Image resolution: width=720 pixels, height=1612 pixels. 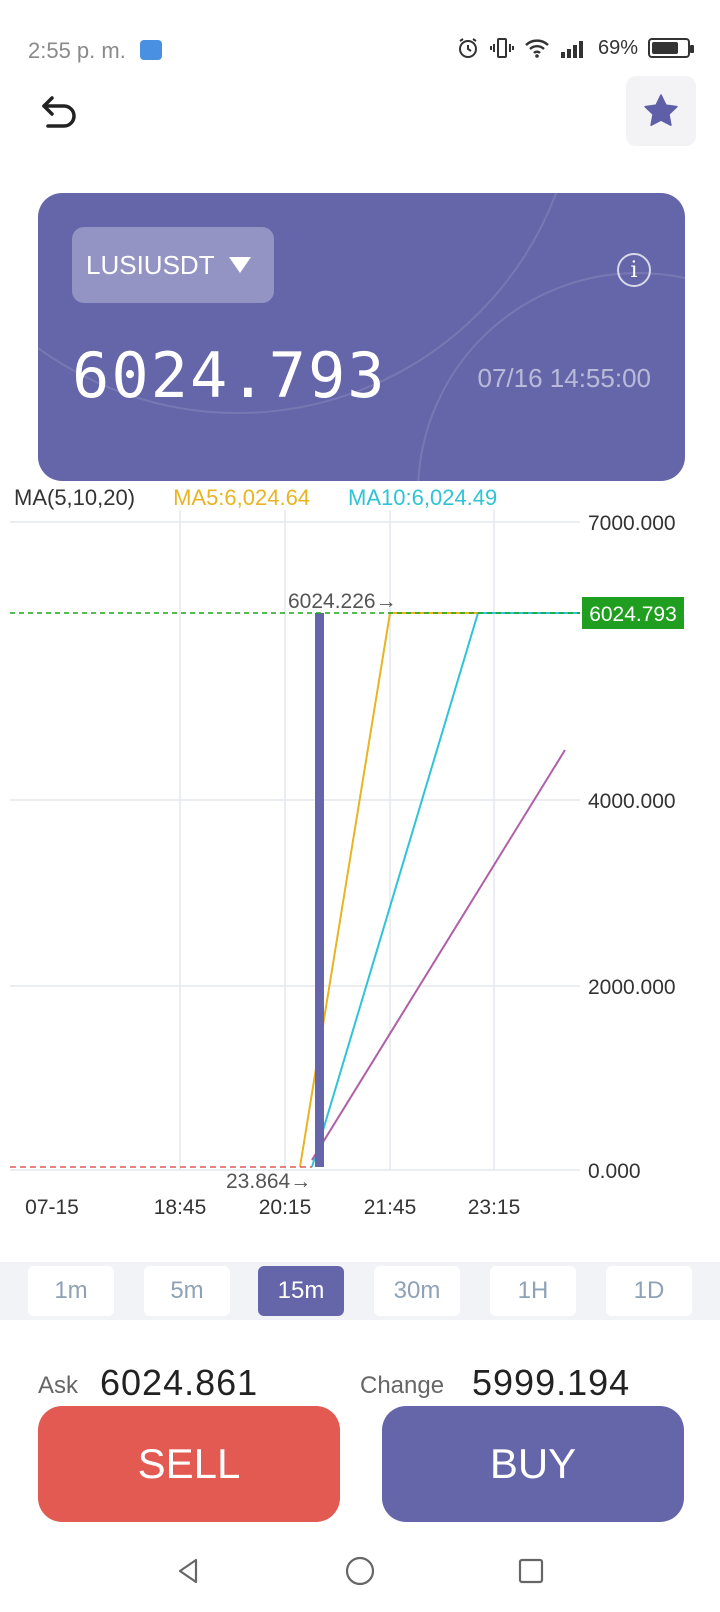 What do you see at coordinates (634, 270) in the screenshot?
I see `info-icon: i` at bounding box center [634, 270].